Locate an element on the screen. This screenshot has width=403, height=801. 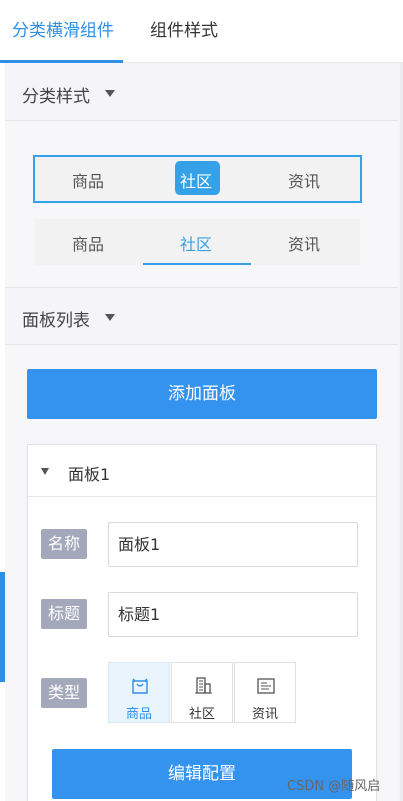
type-option-label: 社区 is located at coordinates (201, 714).